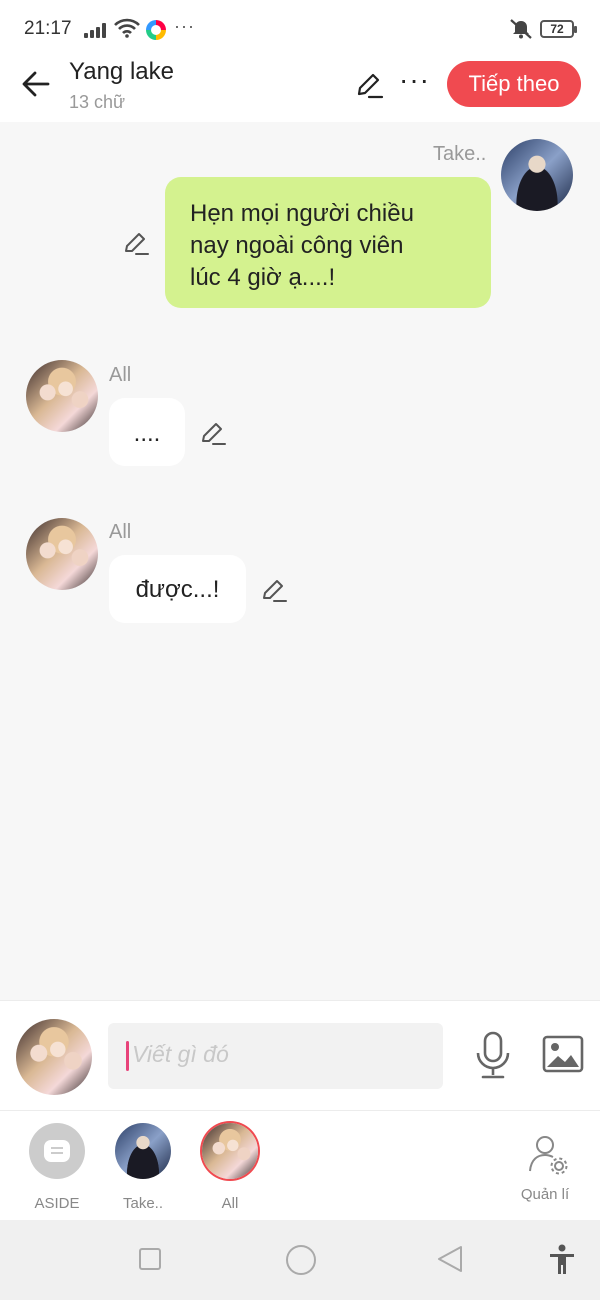 The width and height of the screenshot is (600, 1300). I want to click on home-button, so click(301, 1260).